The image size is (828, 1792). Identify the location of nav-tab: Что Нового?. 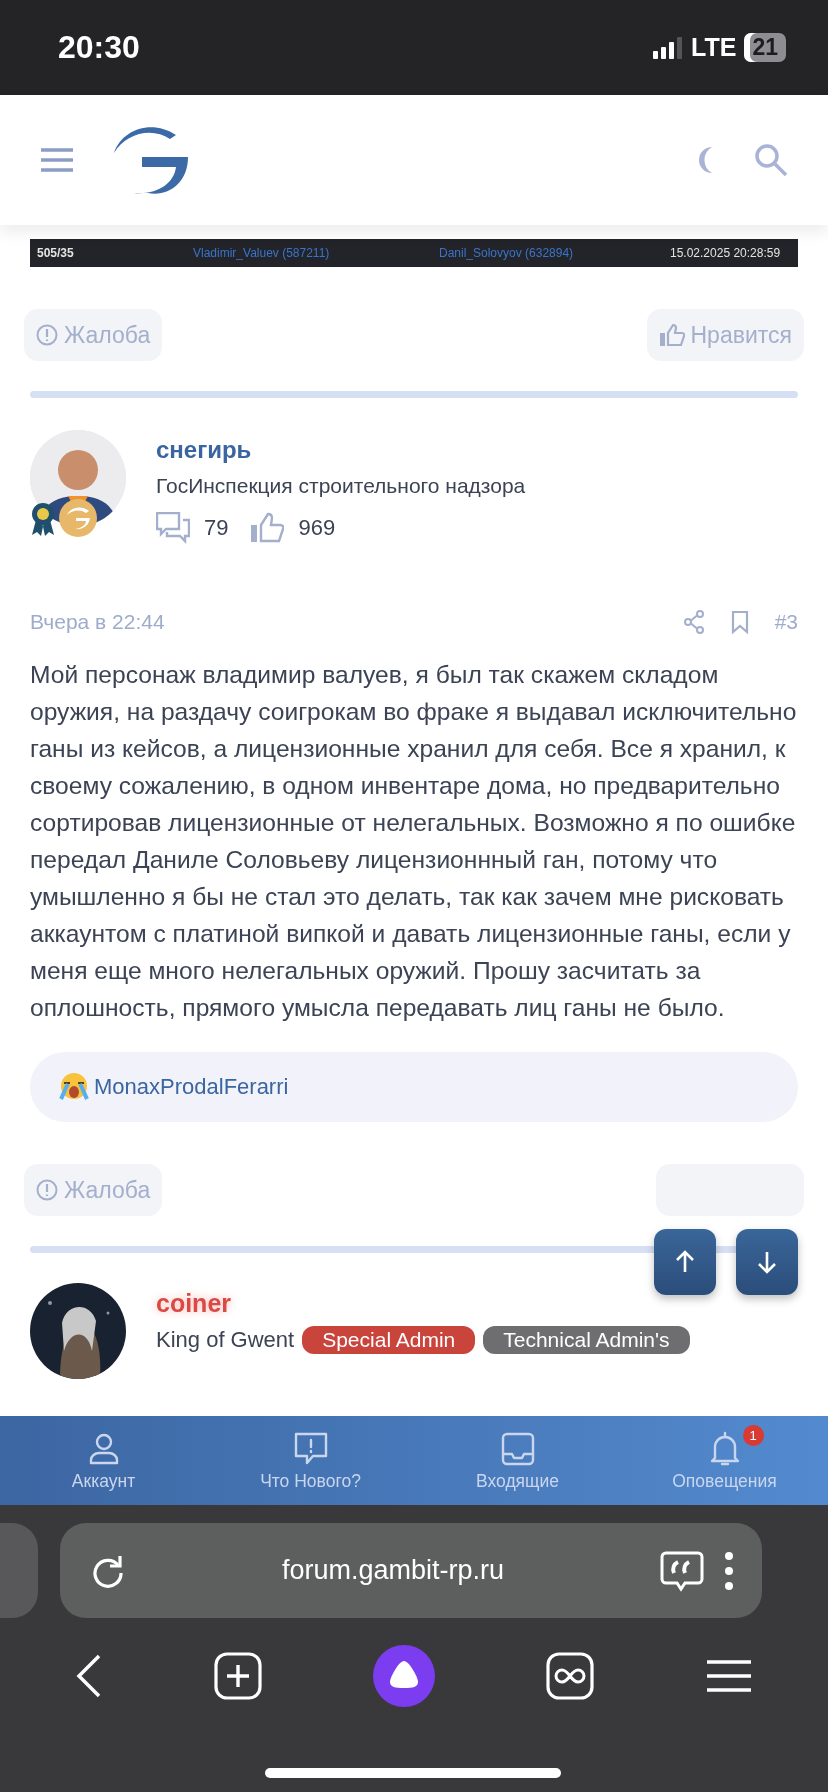
(310, 1460).